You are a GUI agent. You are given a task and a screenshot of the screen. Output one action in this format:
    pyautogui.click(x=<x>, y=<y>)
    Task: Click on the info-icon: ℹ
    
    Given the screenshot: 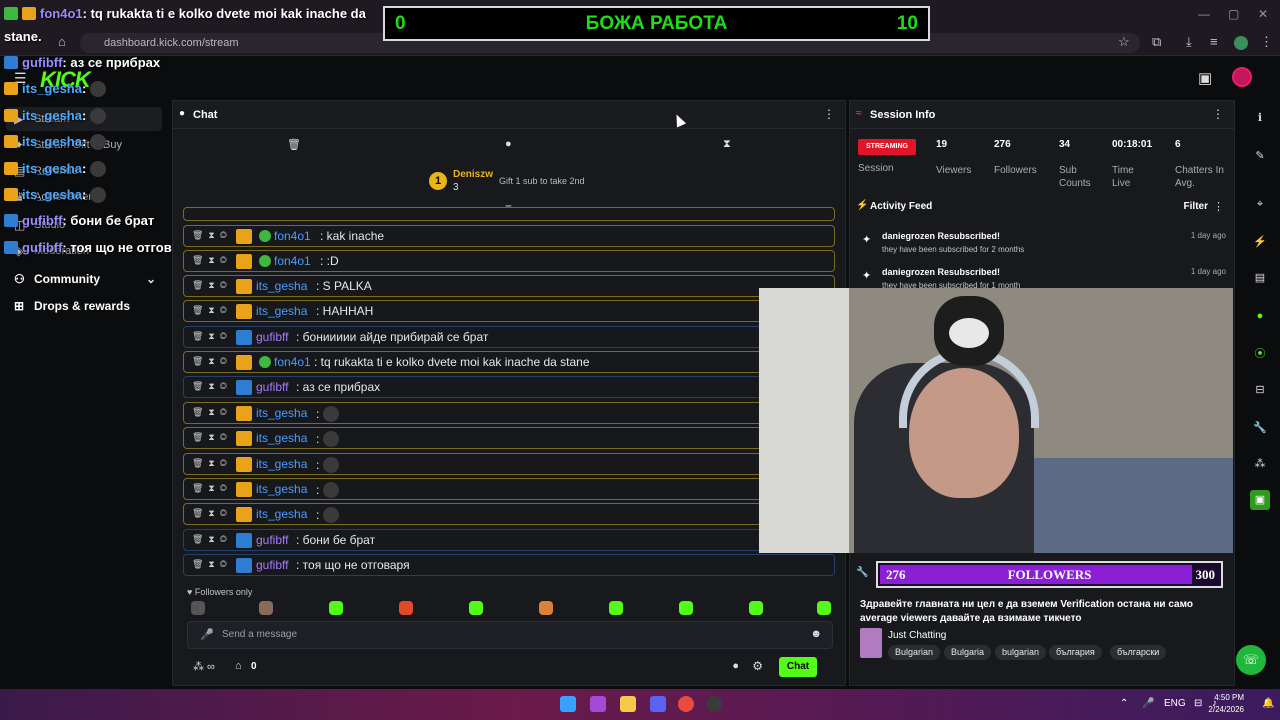 What is the action you would take?
    pyautogui.click(x=1260, y=118)
    